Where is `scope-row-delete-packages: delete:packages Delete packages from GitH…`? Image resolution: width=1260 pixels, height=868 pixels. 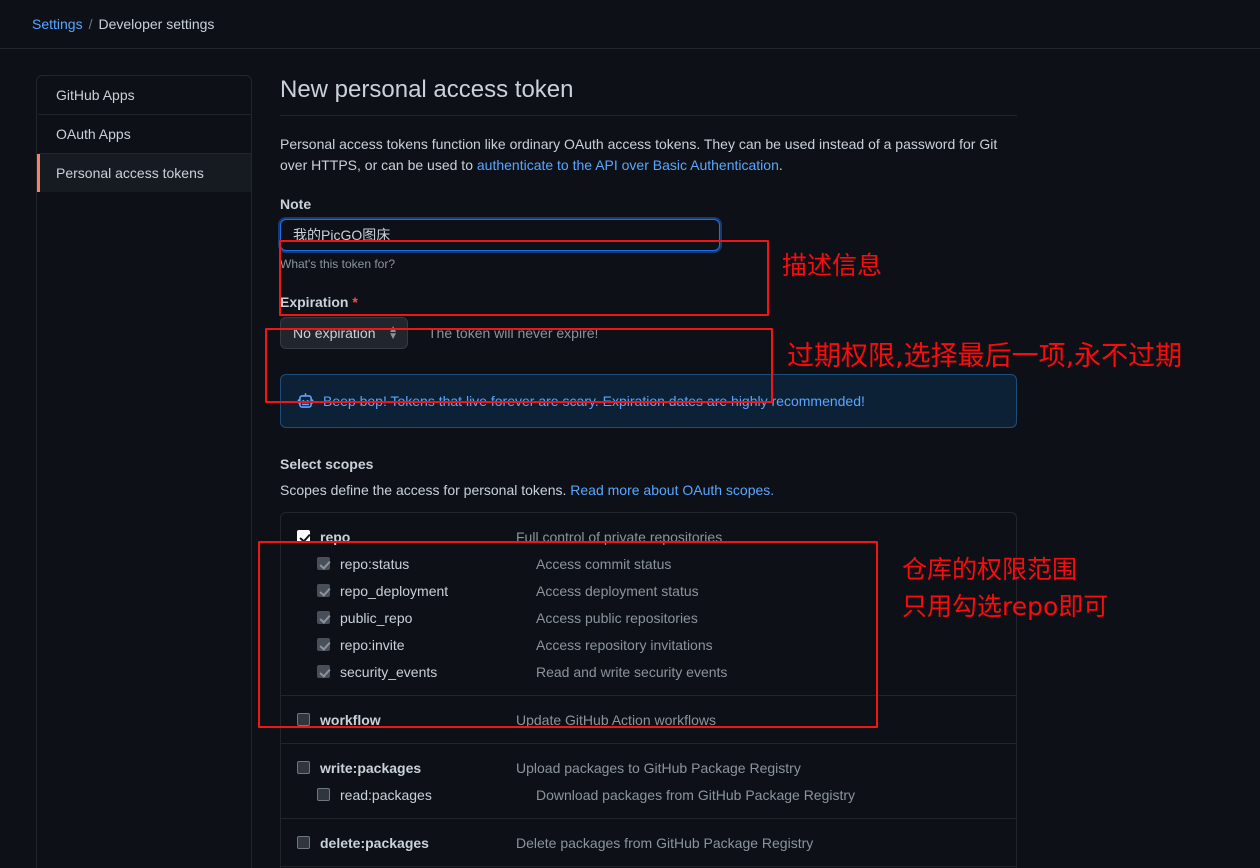 scope-row-delete-packages: delete:packages Delete packages from GitH… is located at coordinates (648, 842).